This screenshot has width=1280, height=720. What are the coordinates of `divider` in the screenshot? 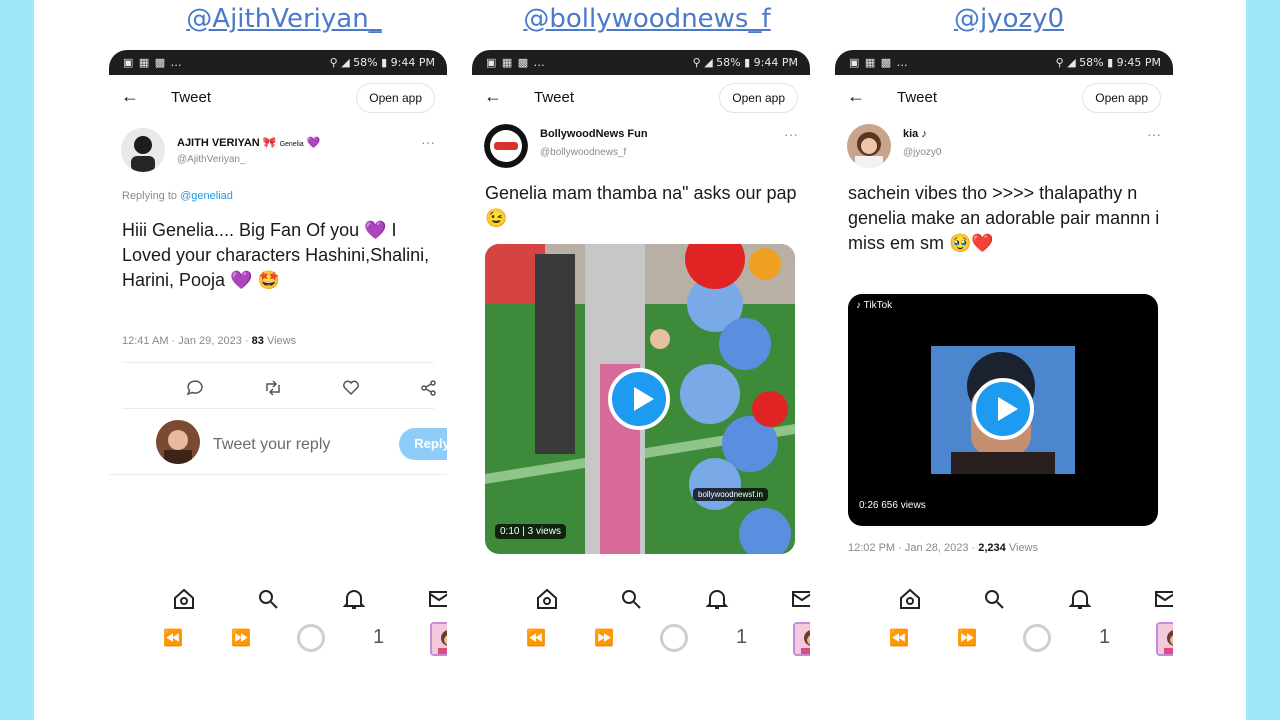 It's located at (278, 408).